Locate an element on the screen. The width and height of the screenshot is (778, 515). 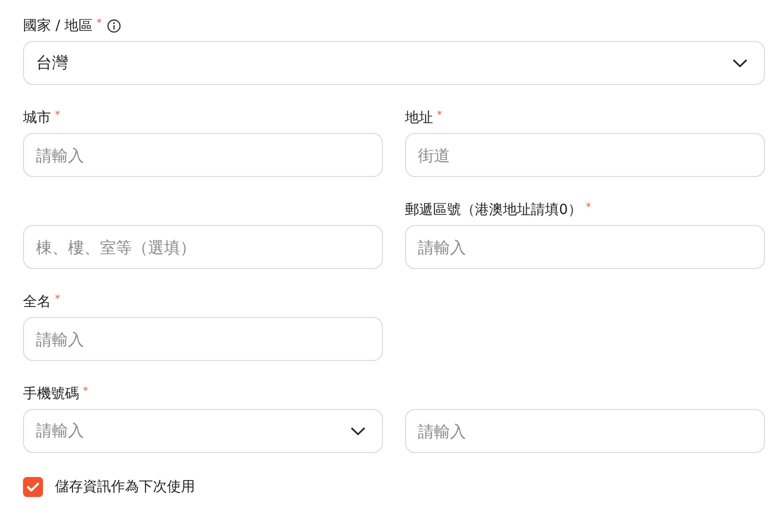
field-label: 國家 / 地區 is located at coordinates (58, 26).